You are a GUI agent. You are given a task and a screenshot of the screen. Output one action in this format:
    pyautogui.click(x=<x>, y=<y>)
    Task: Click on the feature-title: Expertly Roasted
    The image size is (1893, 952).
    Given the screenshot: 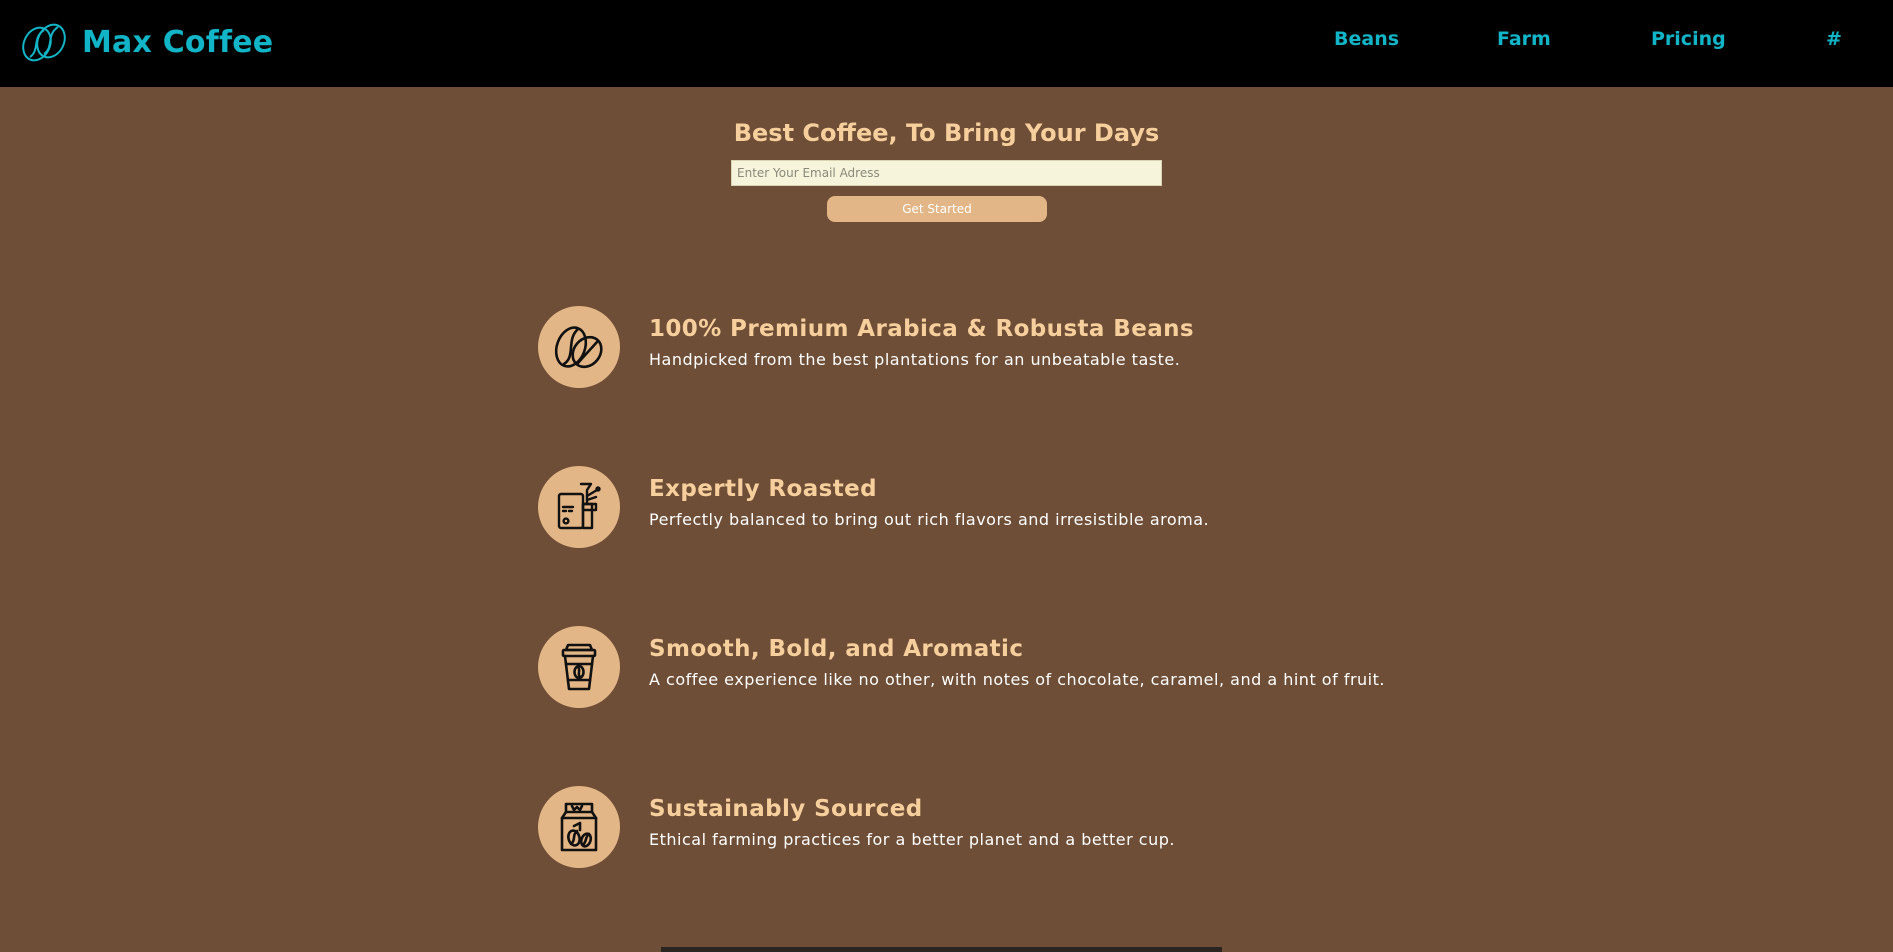 What is the action you would take?
    pyautogui.click(x=763, y=489)
    